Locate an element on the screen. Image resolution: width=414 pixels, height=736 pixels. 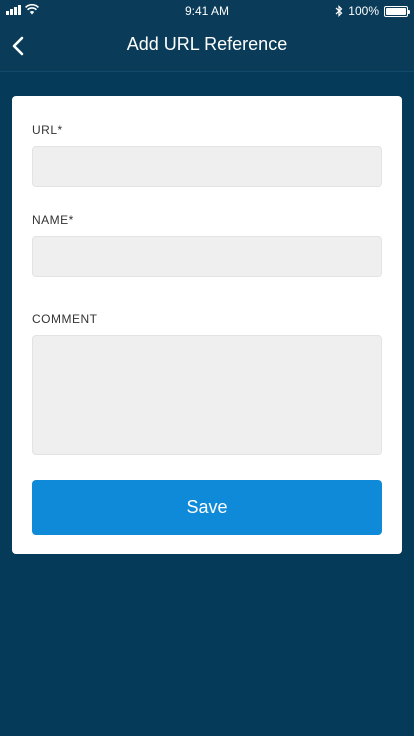
nav-bar: Add URL Reference is located at coordinates (207, 47).